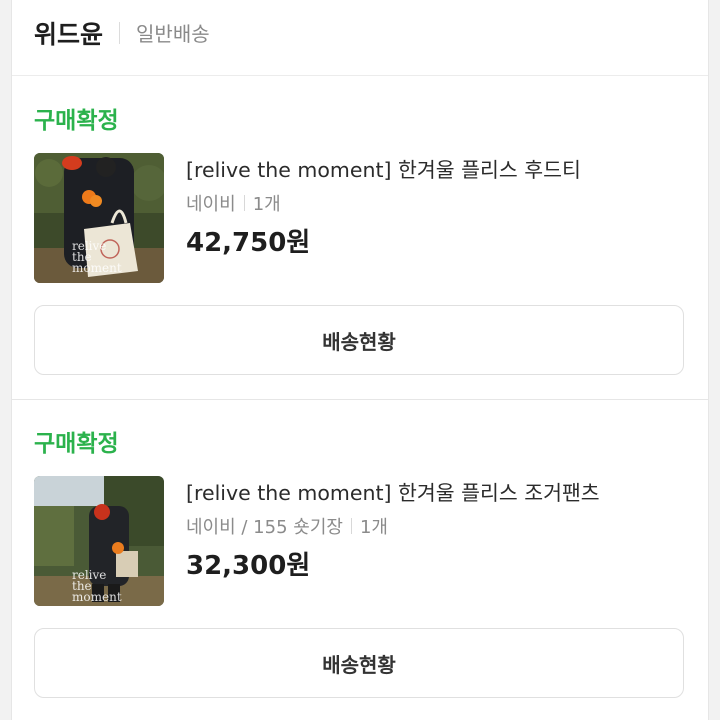 Image resolution: width=720 pixels, height=720 pixels. I want to click on seller-header: 위드윤 일반배송, so click(360, 38).